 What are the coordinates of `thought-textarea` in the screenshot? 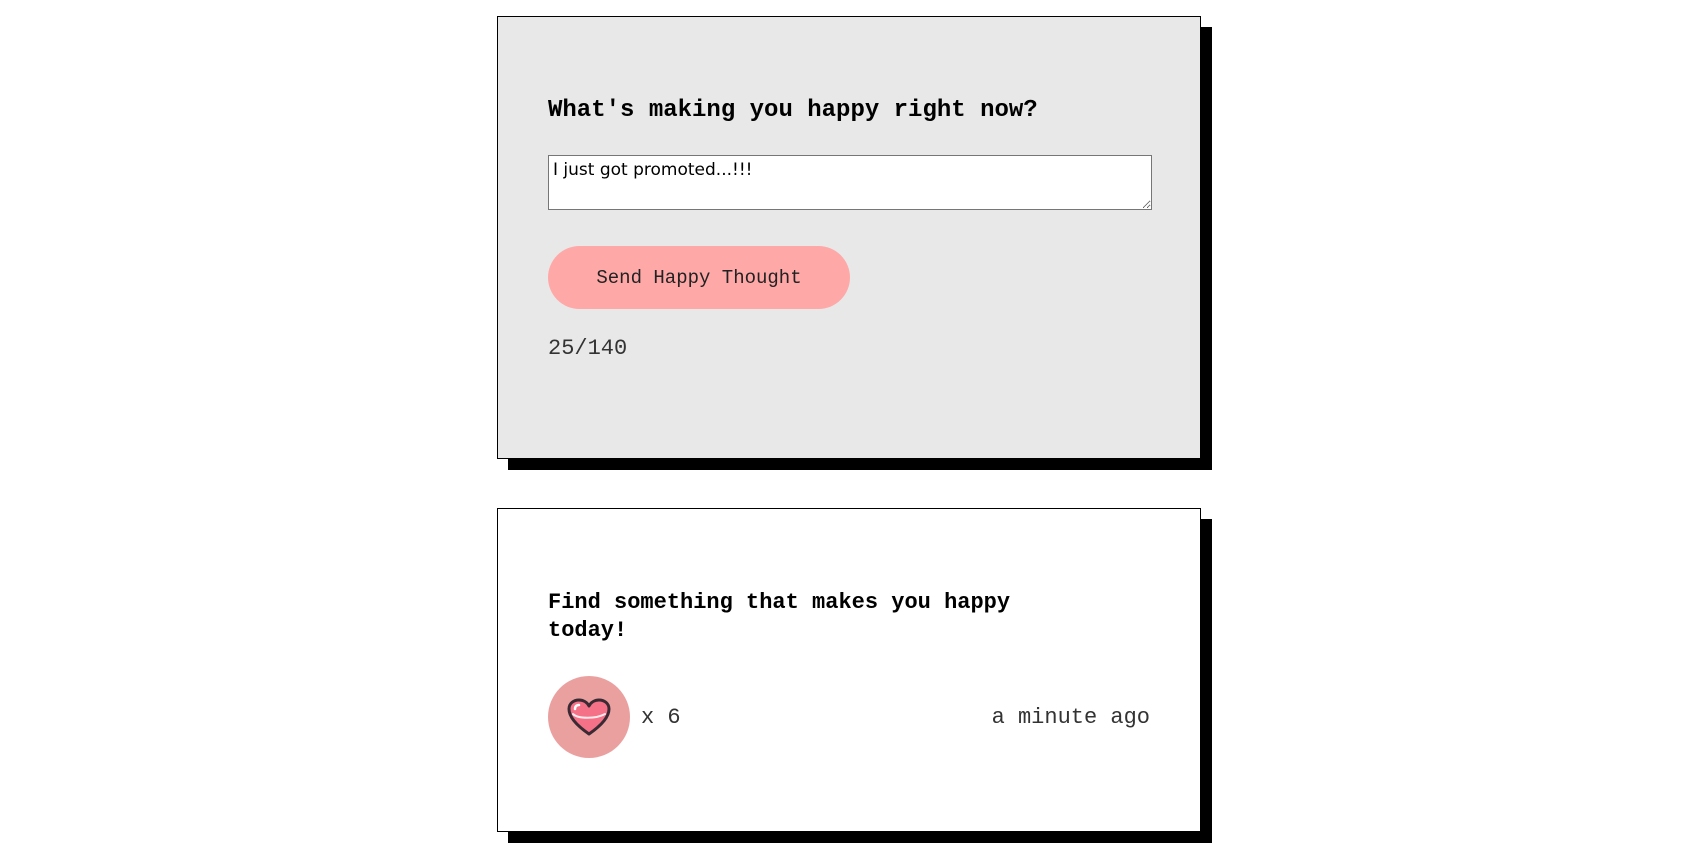 It's located at (850, 182).